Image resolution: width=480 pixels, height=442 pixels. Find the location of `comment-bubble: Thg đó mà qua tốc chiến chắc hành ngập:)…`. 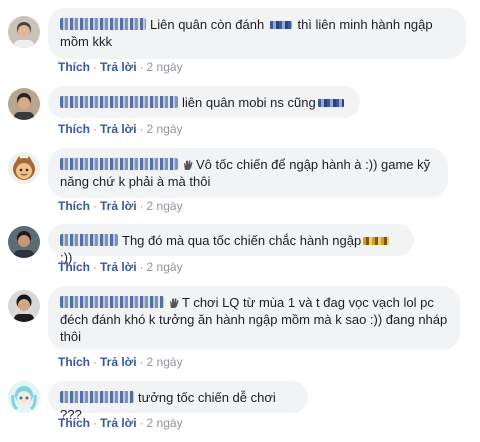

comment-bubble: Thg đó mà qua tốc chiến chắc hành ngập:)… is located at coordinates (231, 244).